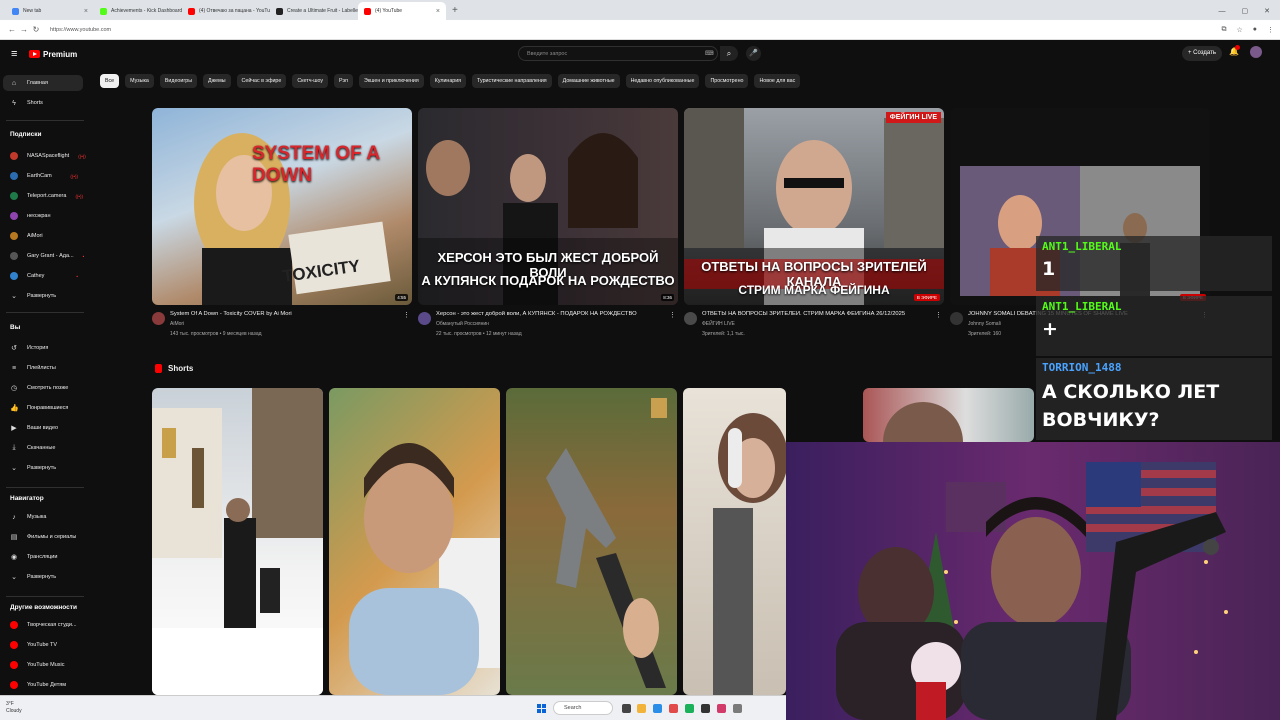 Image resolution: width=1280 pixels, height=720 pixels. I want to click on sidebar-item: ↺ История, so click(44, 348).